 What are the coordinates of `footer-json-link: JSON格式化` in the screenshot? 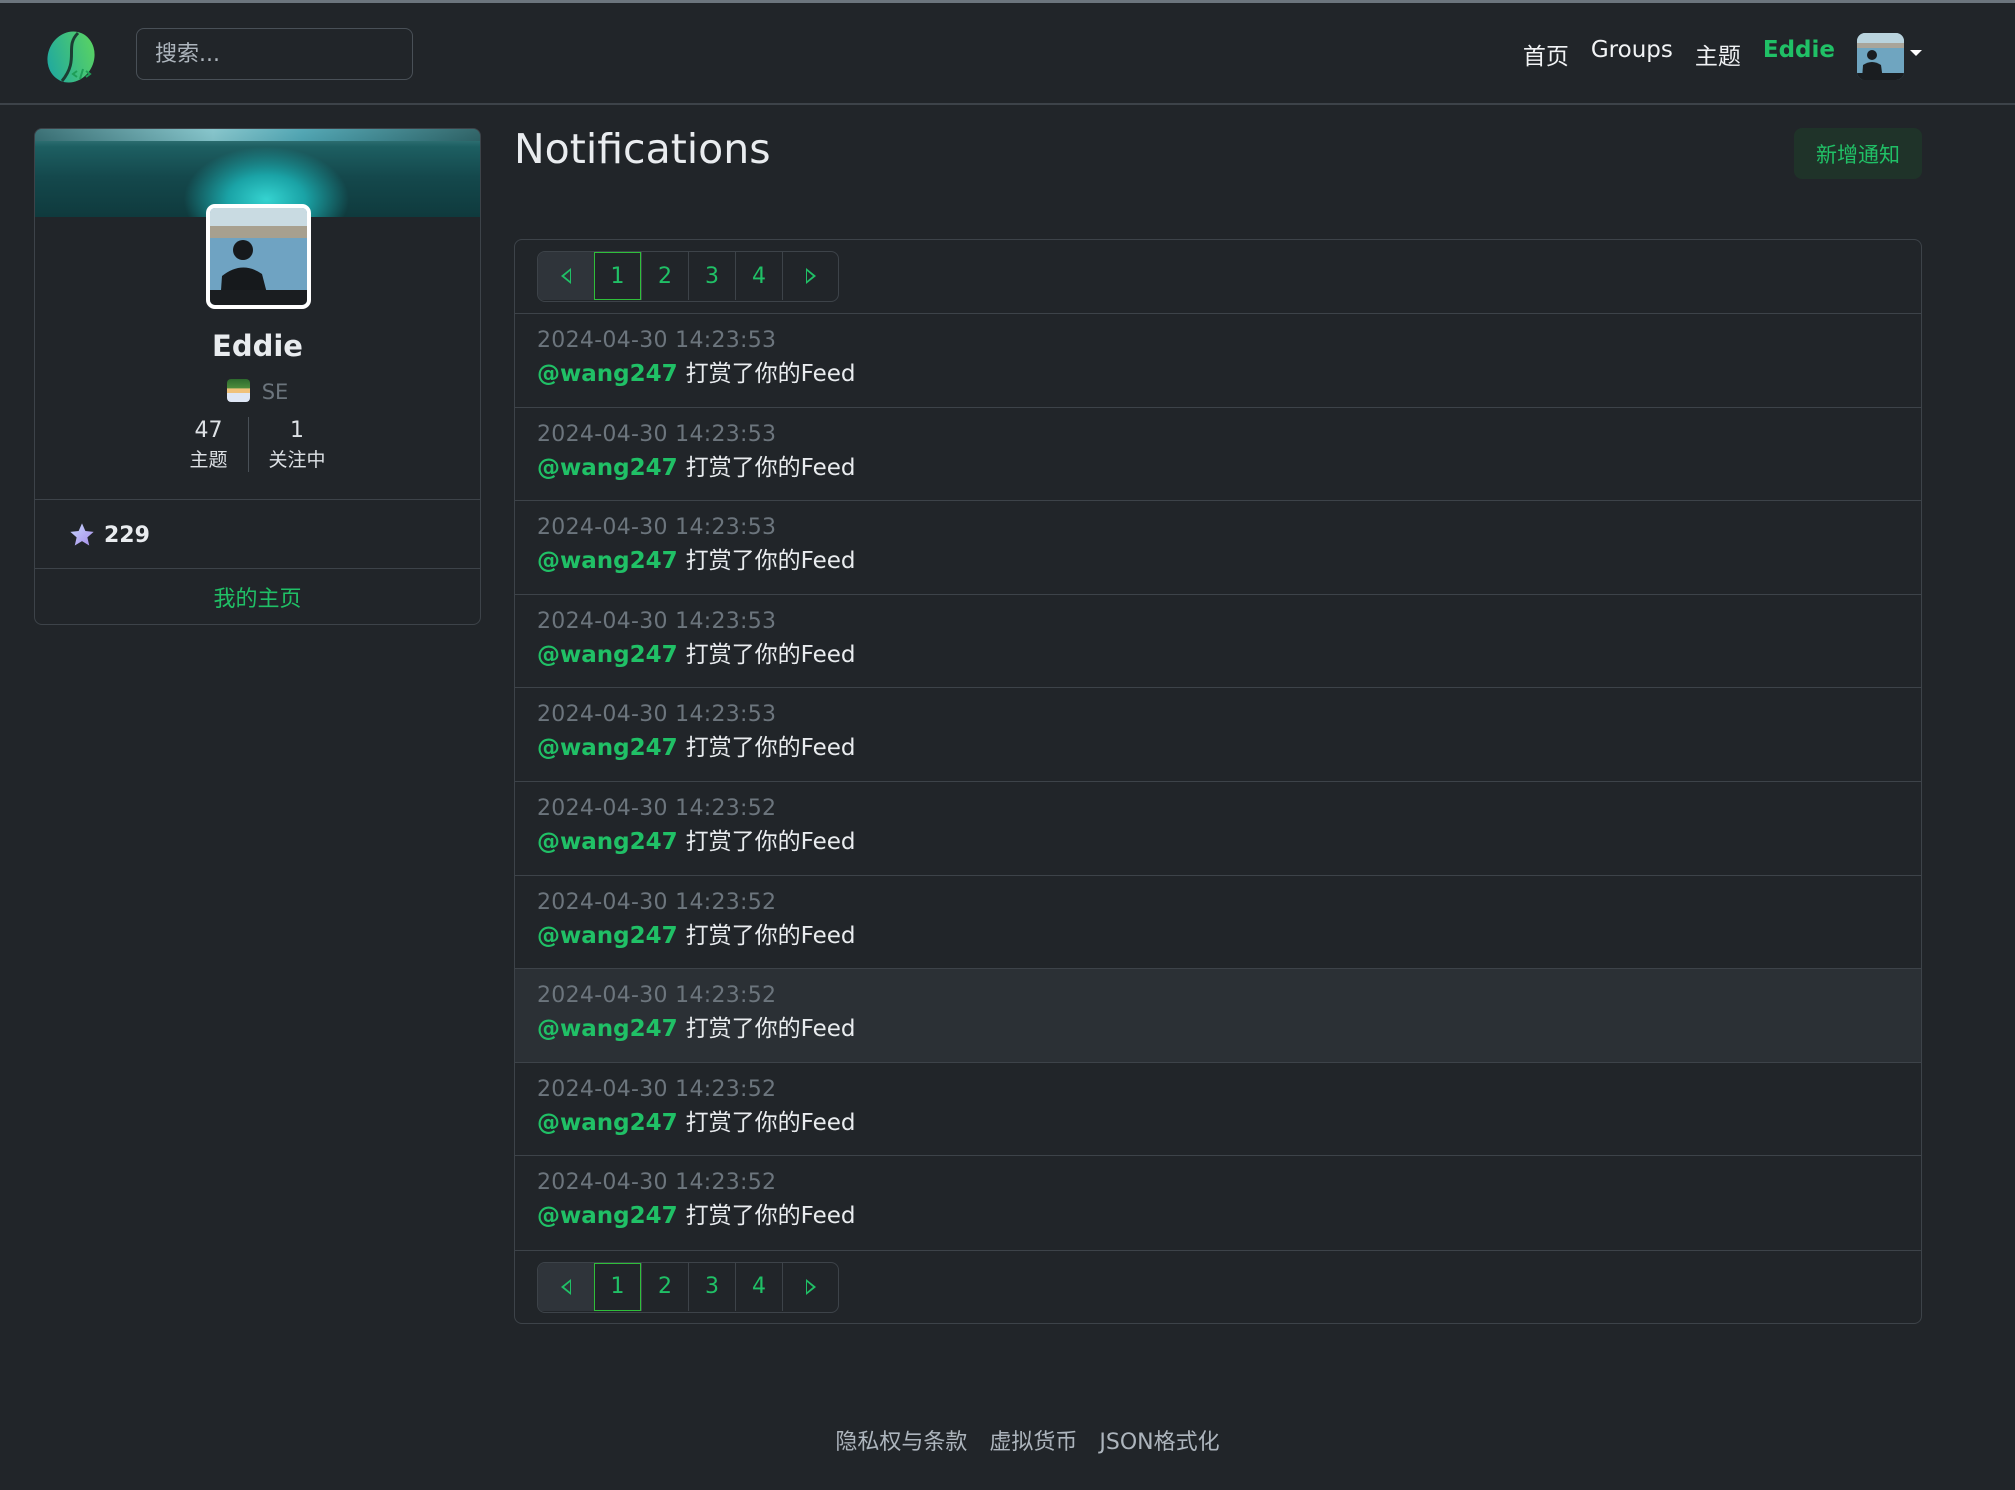 It's located at (1159, 1440).